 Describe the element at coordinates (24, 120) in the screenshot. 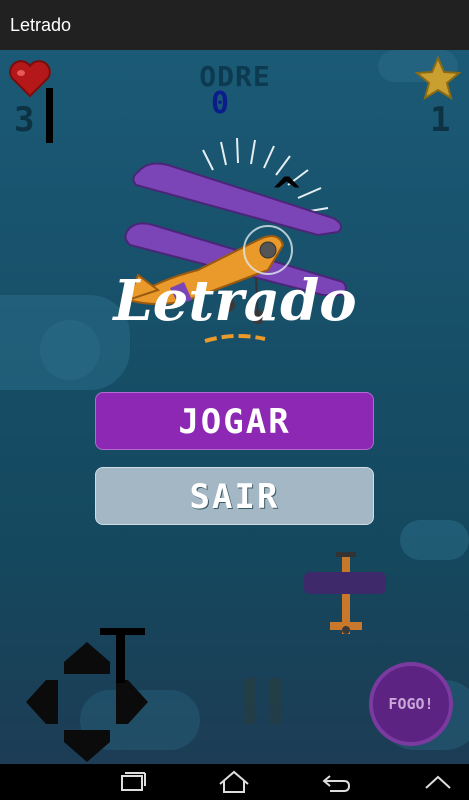

I see `lives-count: 3` at that location.